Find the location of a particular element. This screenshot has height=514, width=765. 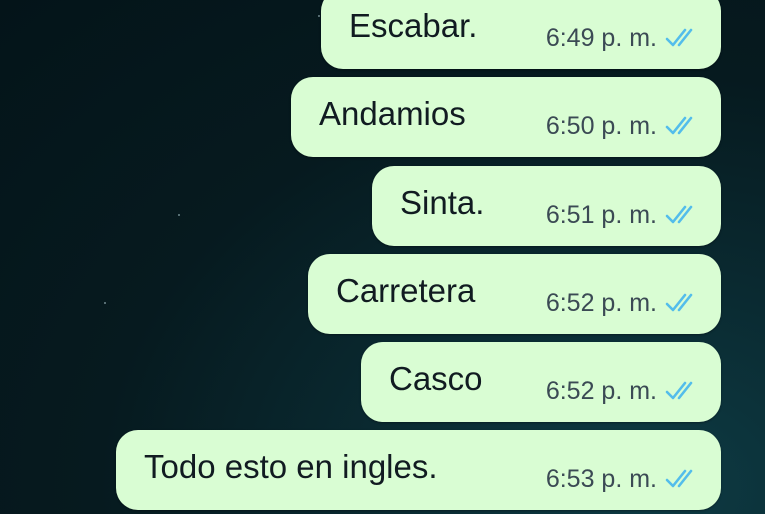

outgoing-message-bubble: Casco 6:52 p. m. is located at coordinates (541, 382).